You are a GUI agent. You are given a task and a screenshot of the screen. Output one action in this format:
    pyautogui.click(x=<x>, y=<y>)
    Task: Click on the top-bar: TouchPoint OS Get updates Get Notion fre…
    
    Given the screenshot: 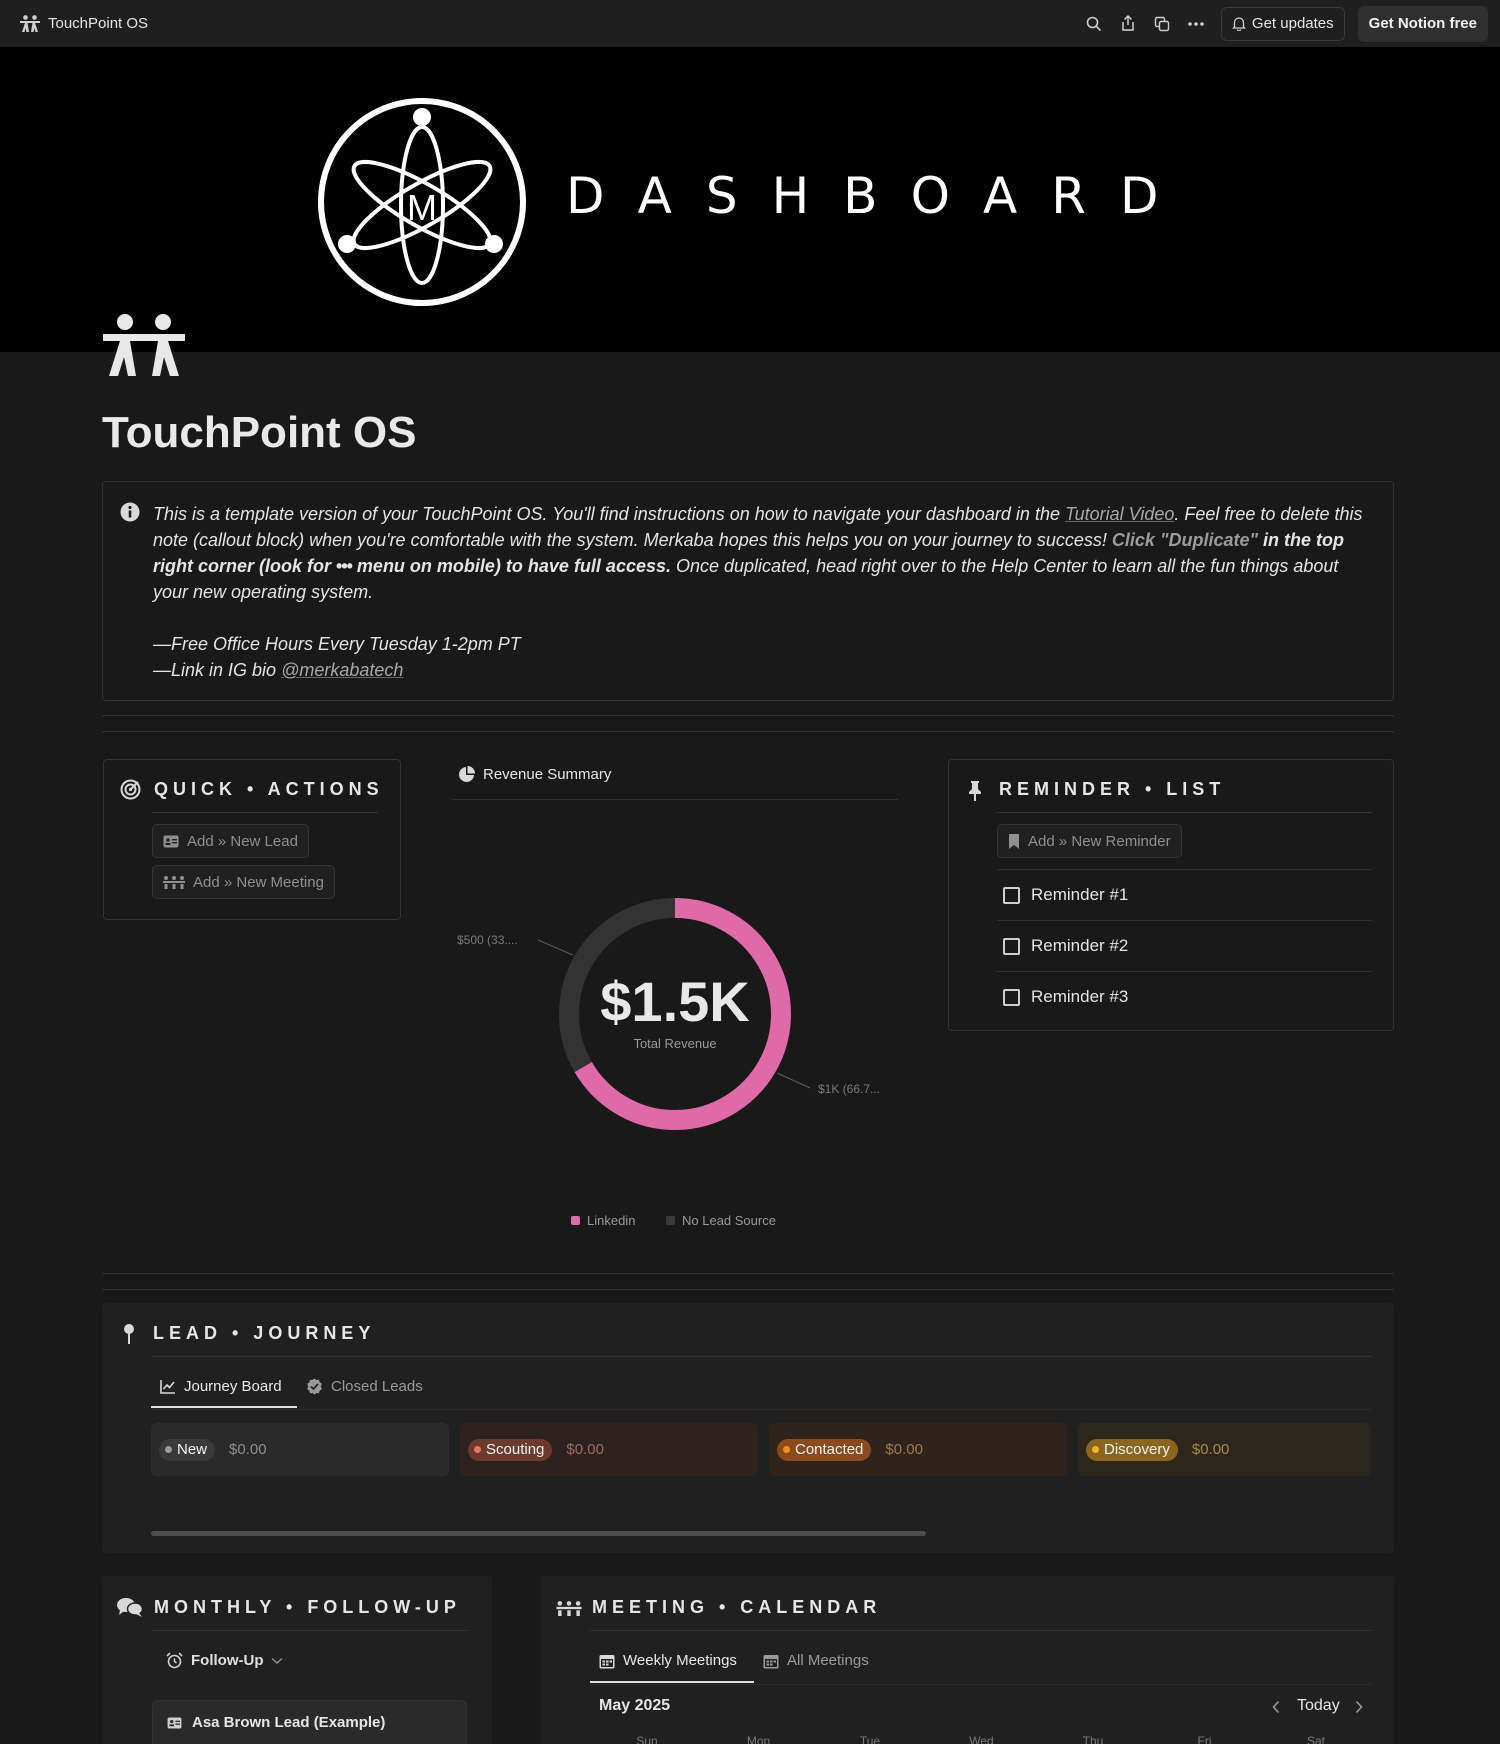 What is the action you would take?
    pyautogui.click(x=750, y=23)
    